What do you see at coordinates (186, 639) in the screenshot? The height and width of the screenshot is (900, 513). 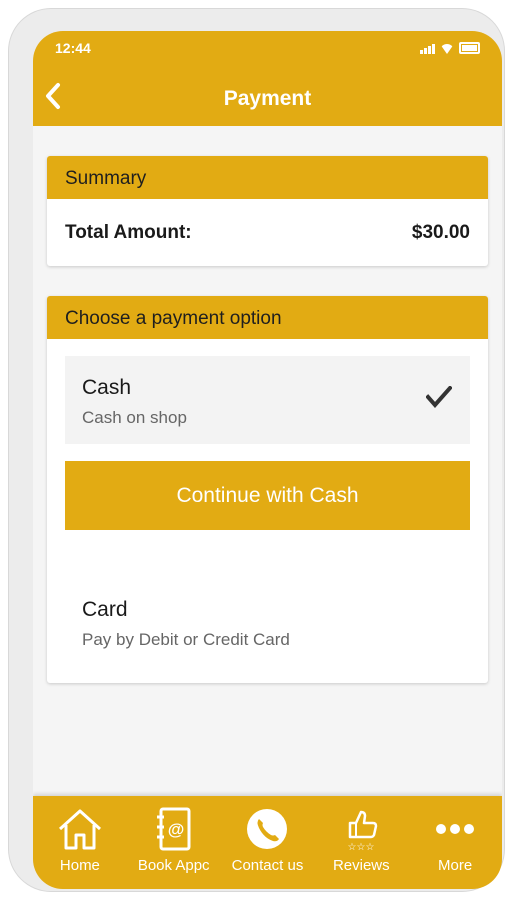 I see `option-subtitle: Pay by Debit or Credit Card` at bounding box center [186, 639].